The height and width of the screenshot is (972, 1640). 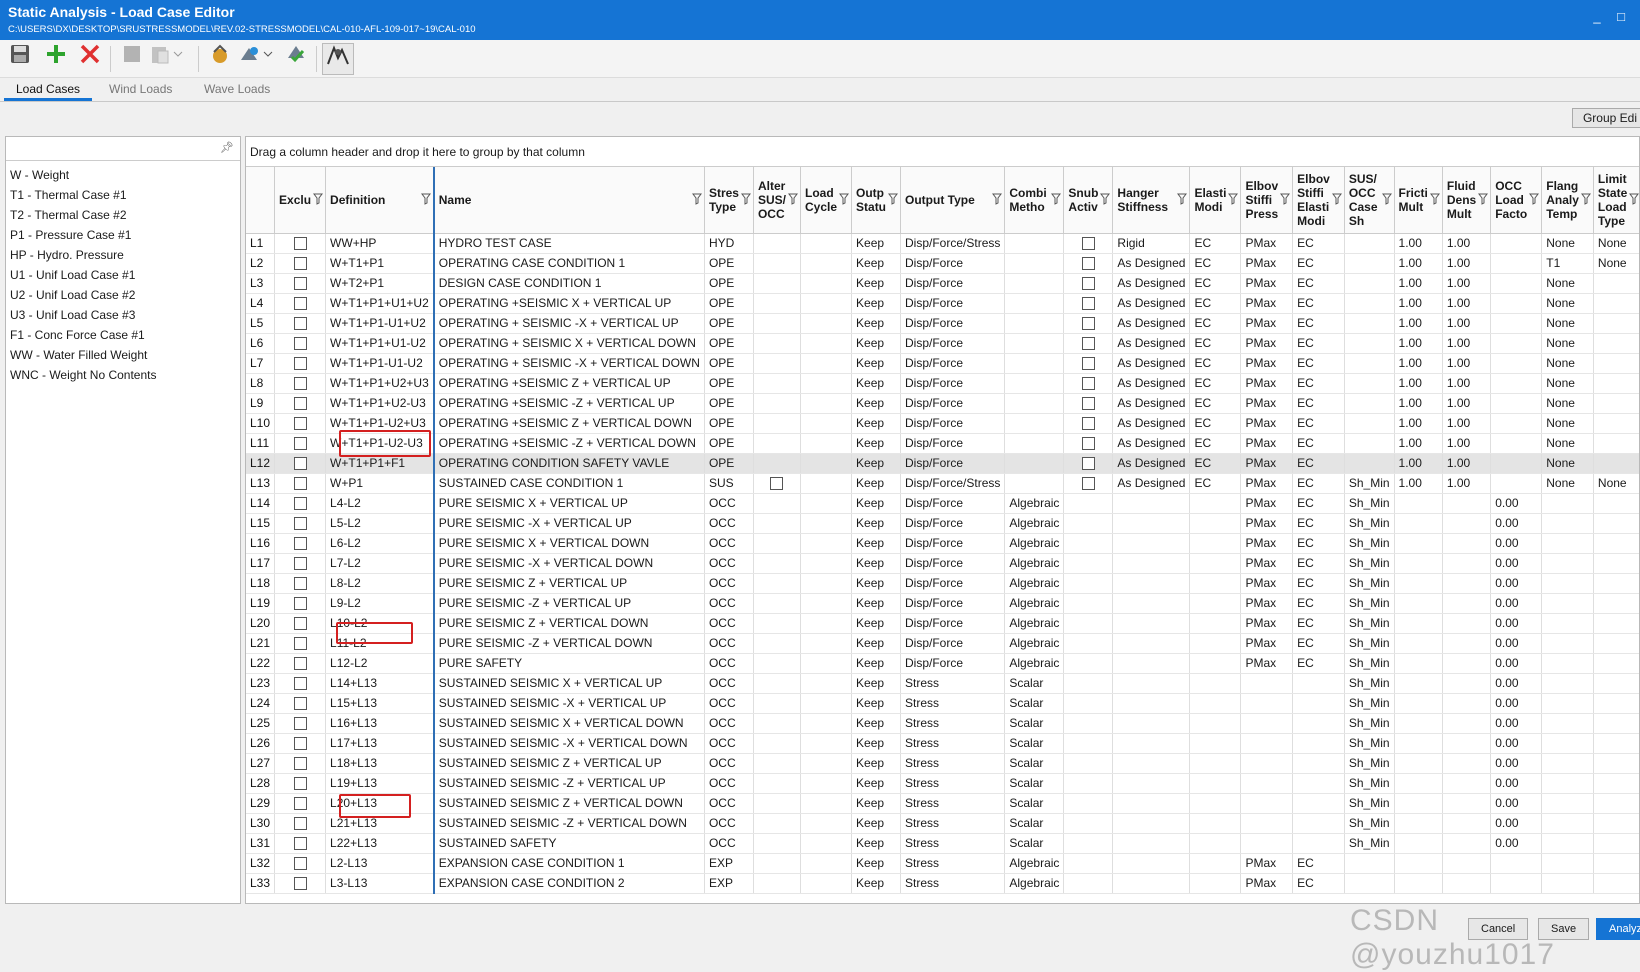 I want to click on snubber-checkbox, so click(x=1088, y=344).